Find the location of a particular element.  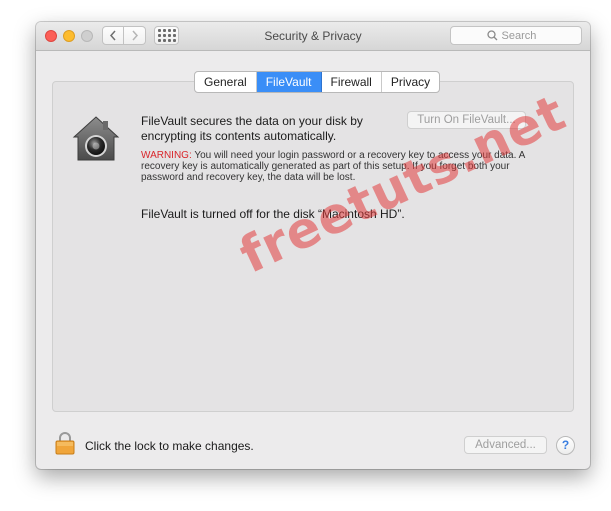

tab-bar: General FileVault Firewall Privacy is located at coordinates (317, 82).